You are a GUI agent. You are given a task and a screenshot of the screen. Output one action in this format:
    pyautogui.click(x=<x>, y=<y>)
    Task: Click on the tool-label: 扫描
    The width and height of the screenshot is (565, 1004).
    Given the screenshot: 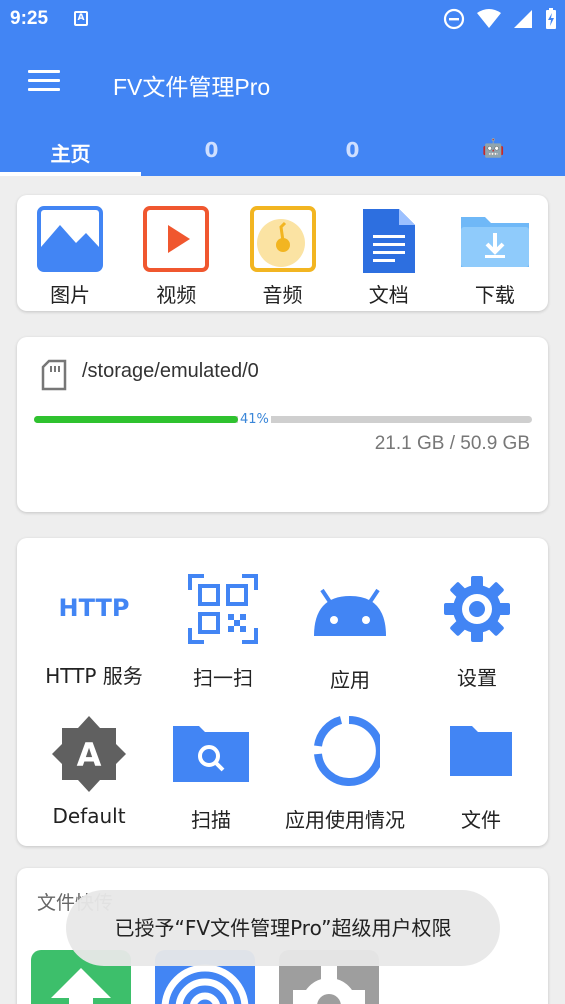 What is the action you would take?
    pyautogui.click(x=211, y=820)
    